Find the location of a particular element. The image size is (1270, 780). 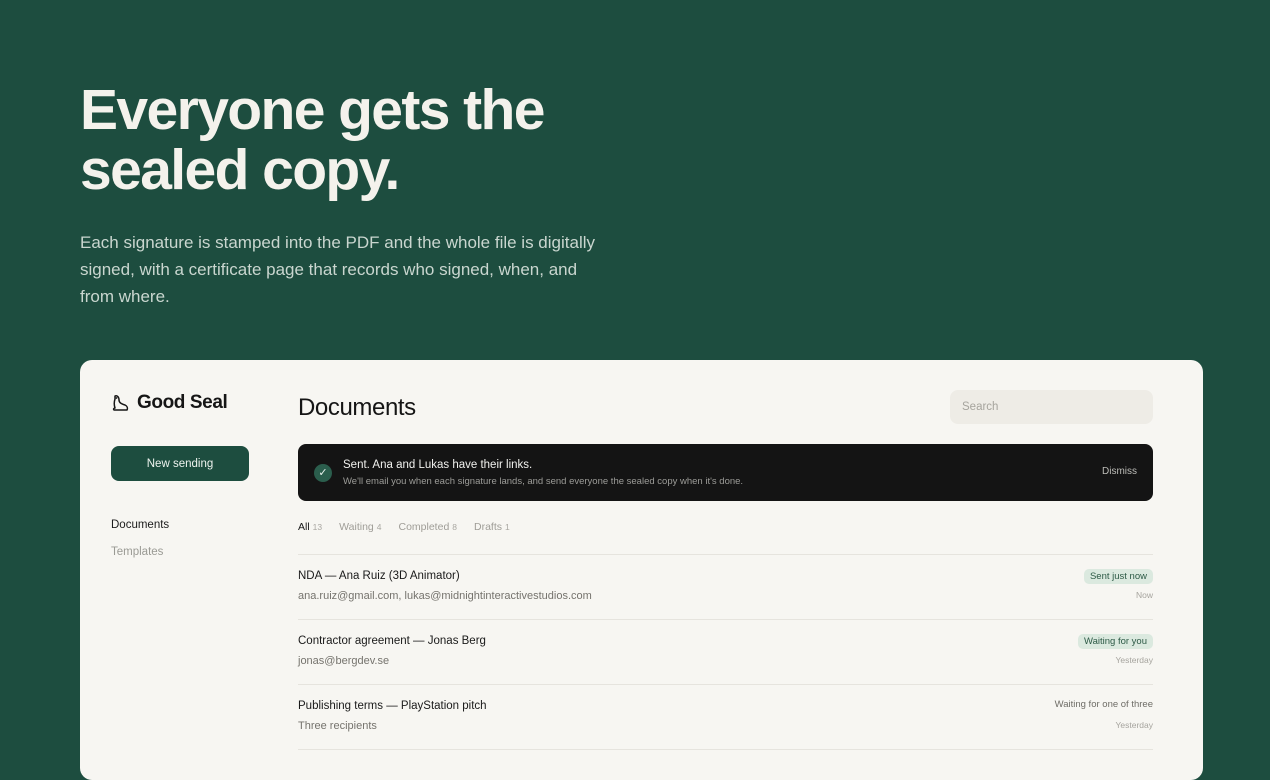

filter-tabs: All 13 Waiting 4 Completed 8 Drafts 1 is located at coordinates (404, 527).